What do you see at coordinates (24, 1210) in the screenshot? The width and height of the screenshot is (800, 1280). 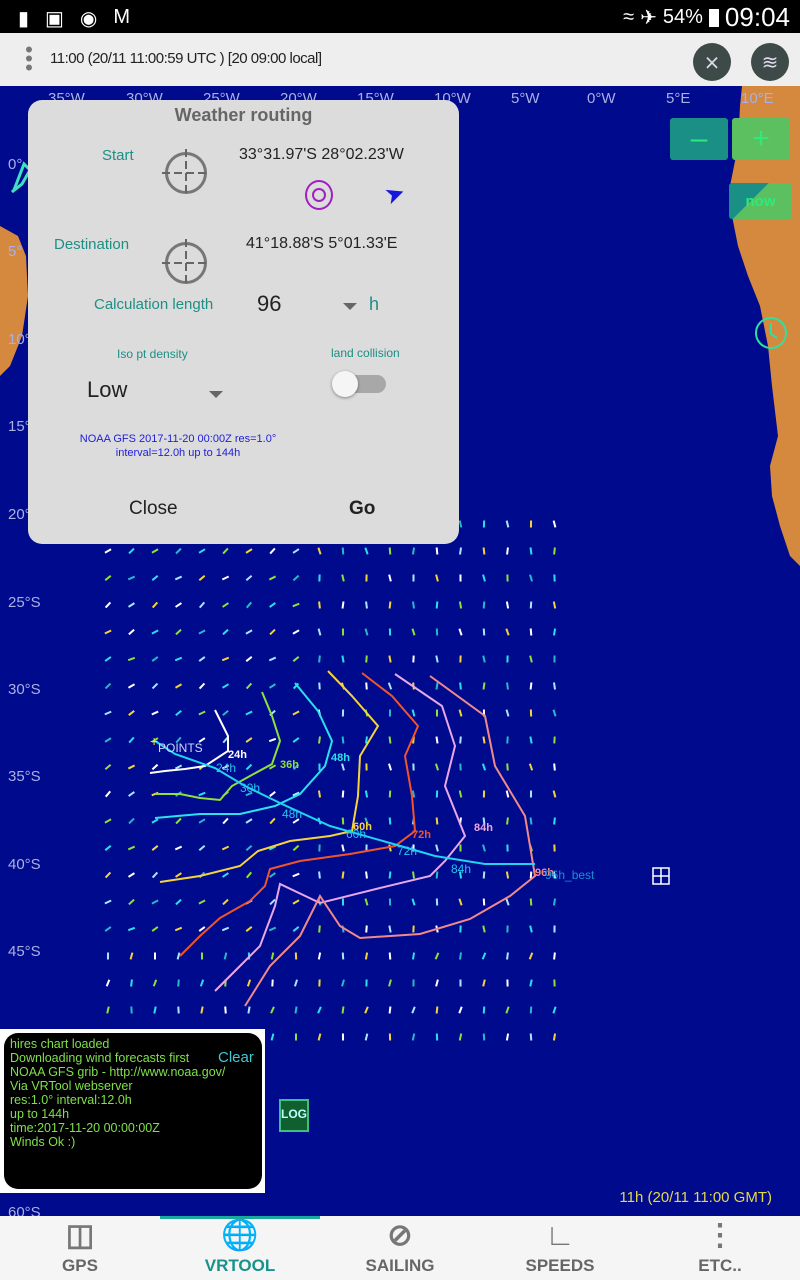 I see `lat-label: 60°S` at bounding box center [24, 1210].